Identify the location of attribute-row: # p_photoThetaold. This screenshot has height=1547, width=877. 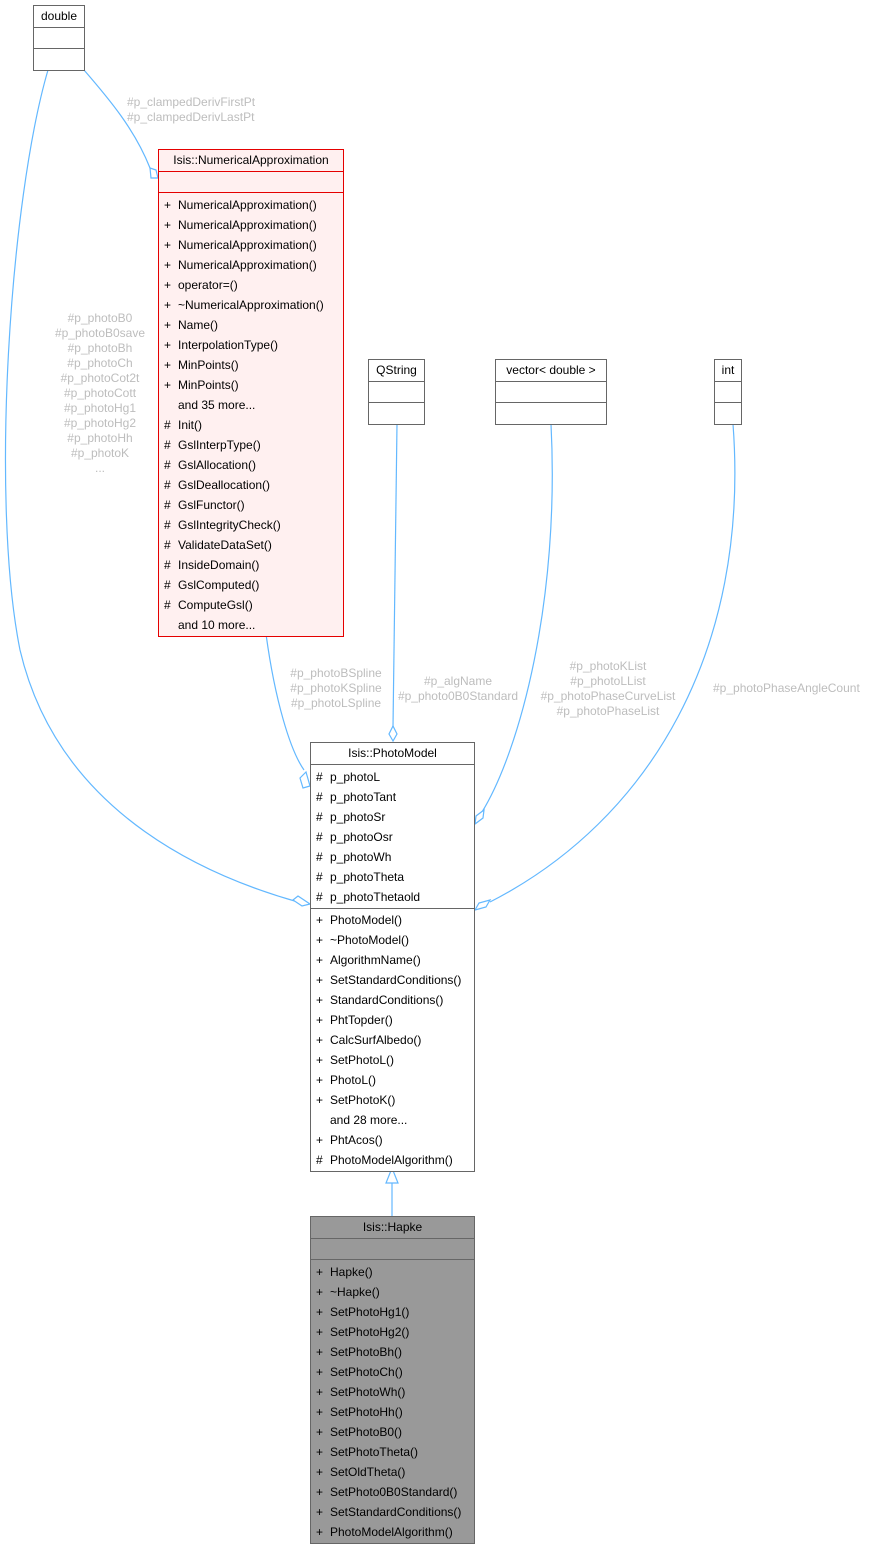
(392, 897).